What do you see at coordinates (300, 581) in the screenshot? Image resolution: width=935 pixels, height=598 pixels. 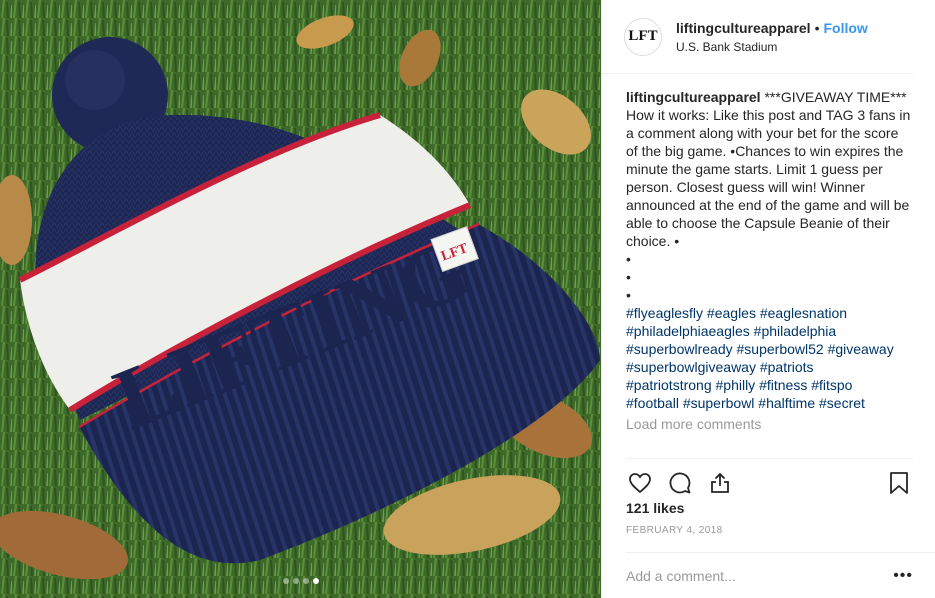 I see `carousel-dots` at bounding box center [300, 581].